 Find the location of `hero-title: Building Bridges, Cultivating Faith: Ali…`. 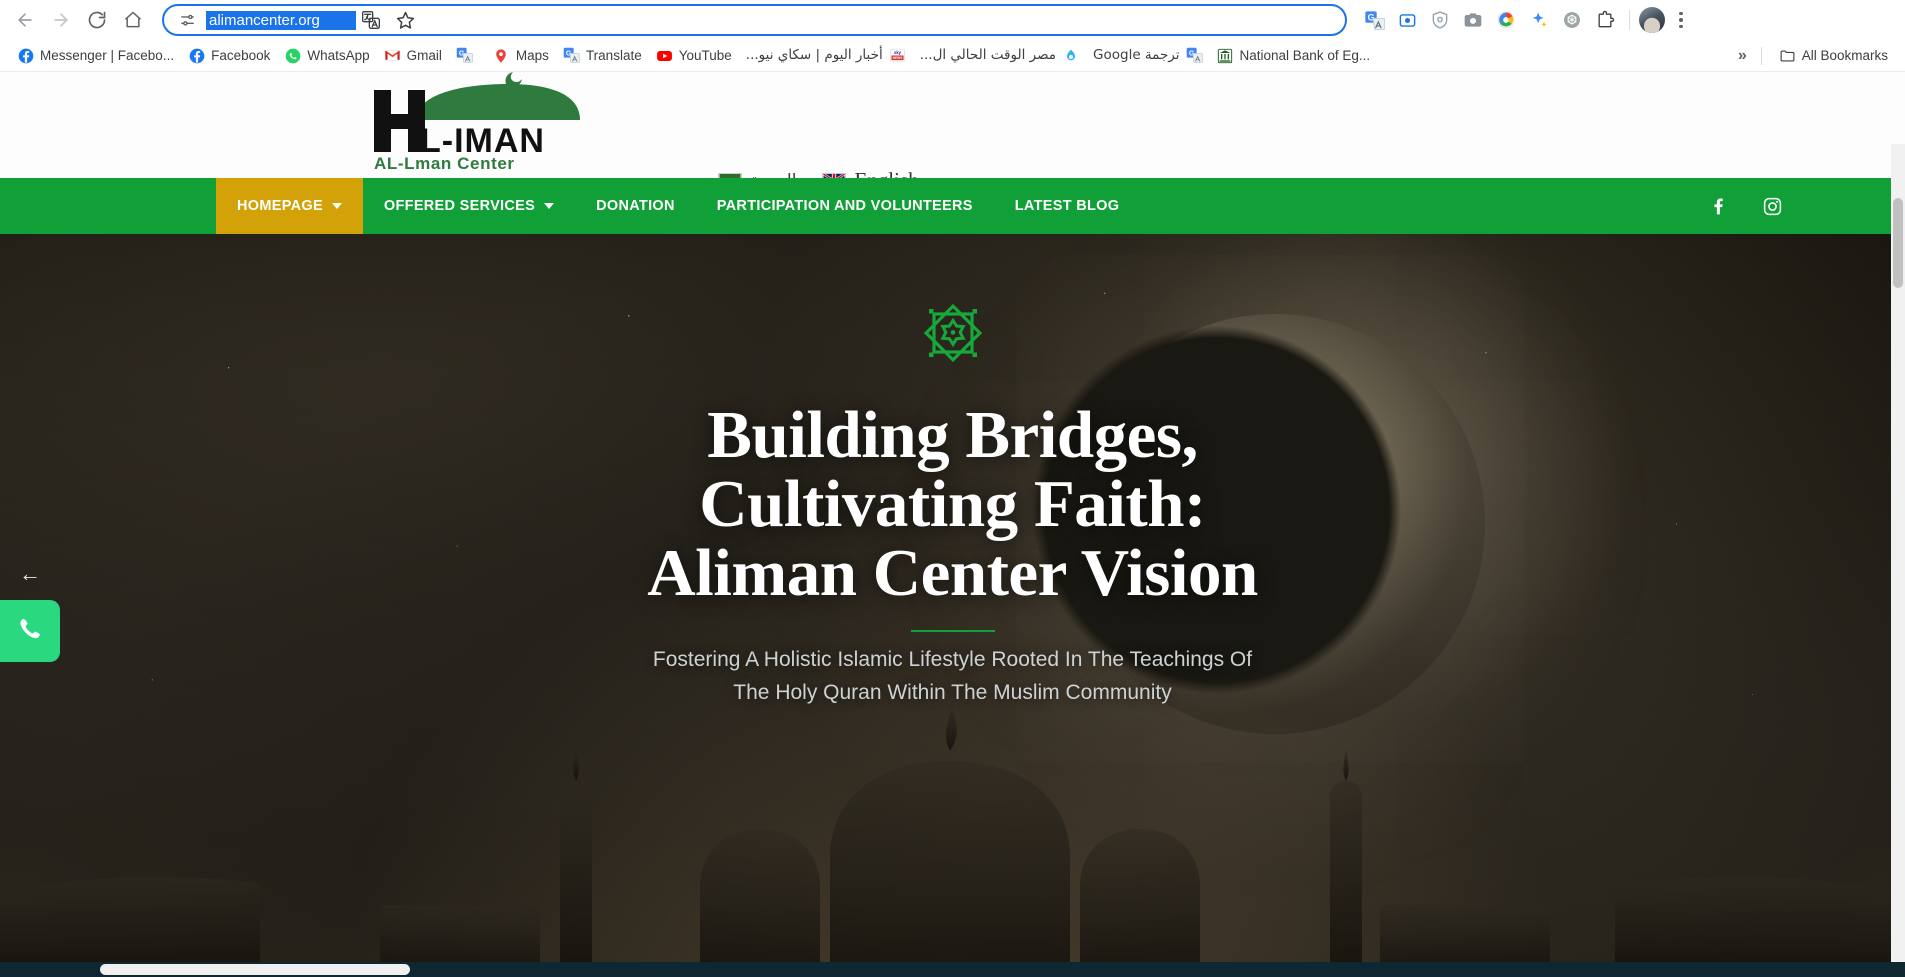

hero-title: Building Bridges, Cultivating Faith: Ali… is located at coordinates (952, 504).